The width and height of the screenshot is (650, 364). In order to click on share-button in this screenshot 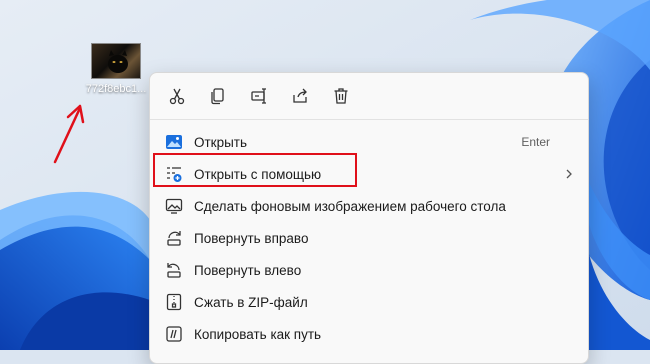, I will do `click(300, 96)`.